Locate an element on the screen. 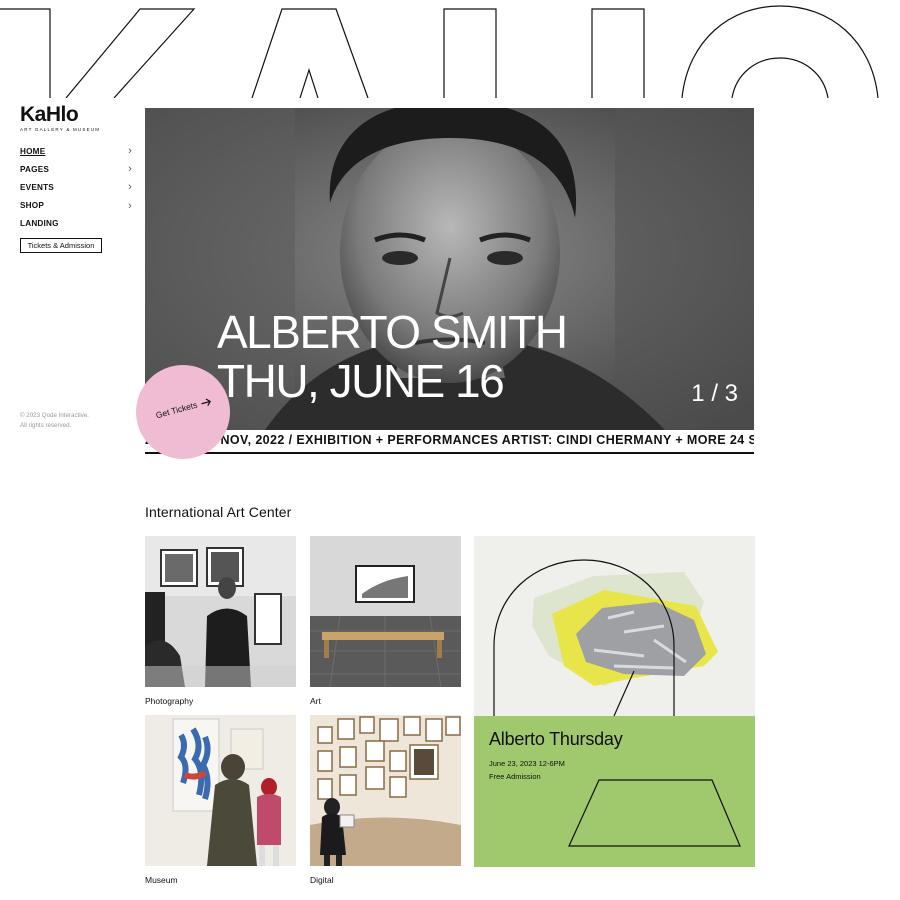 The image size is (900, 900). card-caption: Digital is located at coordinates (322, 880).